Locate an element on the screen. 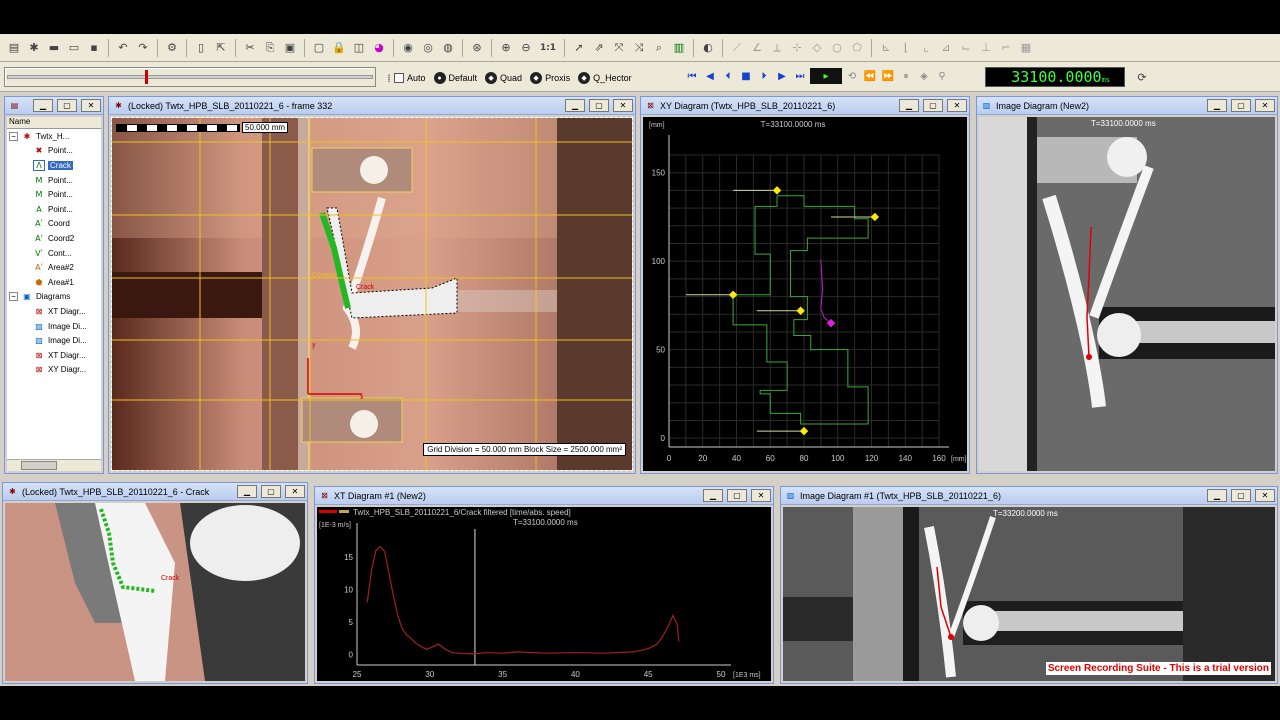  wizard-icon: ✱ is located at coordinates (34, 48).